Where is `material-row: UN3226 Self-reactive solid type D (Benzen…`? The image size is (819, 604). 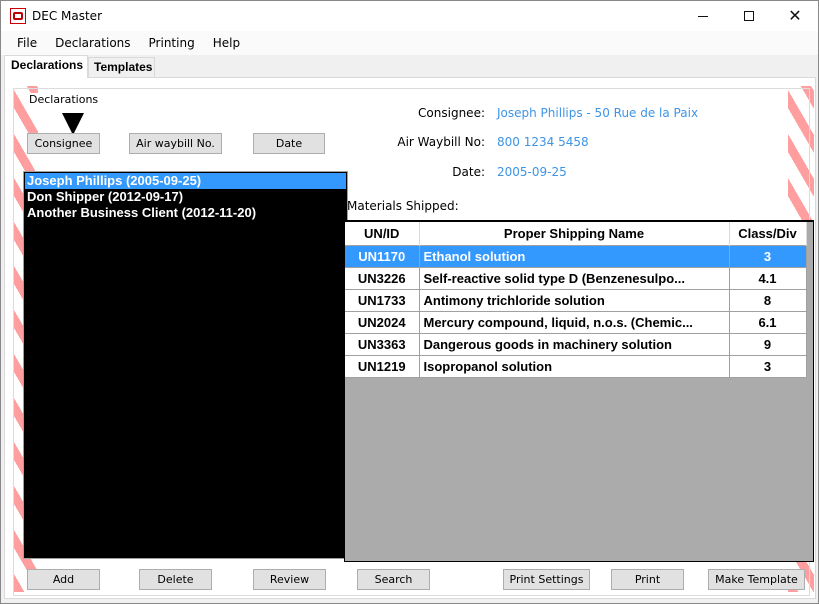
material-row: UN3226 Self-reactive solid type D (Benzen… is located at coordinates (576, 278).